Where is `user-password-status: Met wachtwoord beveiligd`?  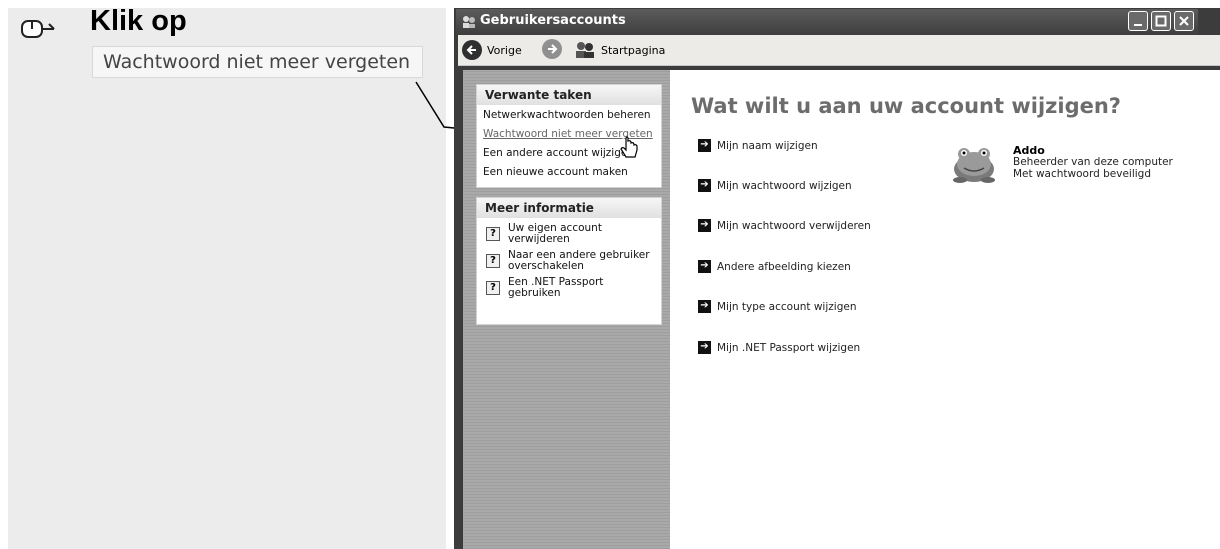 user-password-status: Met wachtwoord beveiligd is located at coordinates (1082, 174).